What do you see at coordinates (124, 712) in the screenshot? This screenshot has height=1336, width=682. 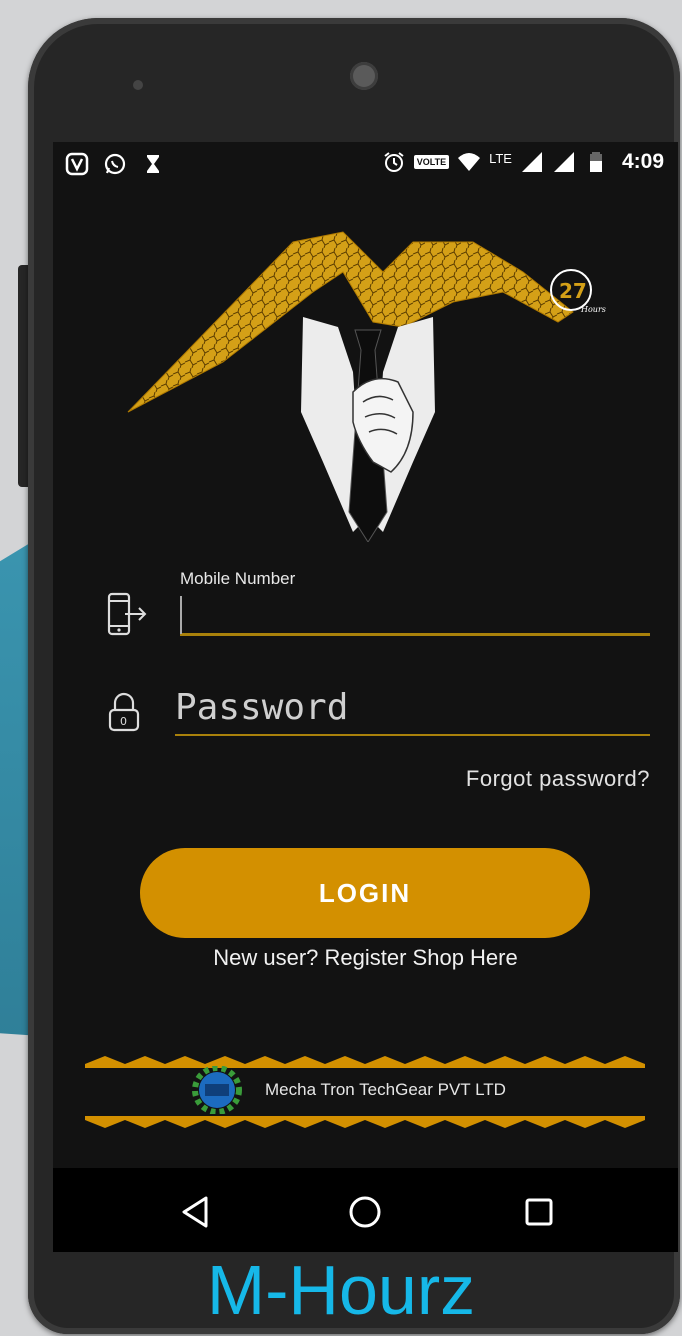 I see `lock-icon: 0` at bounding box center [124, 712].